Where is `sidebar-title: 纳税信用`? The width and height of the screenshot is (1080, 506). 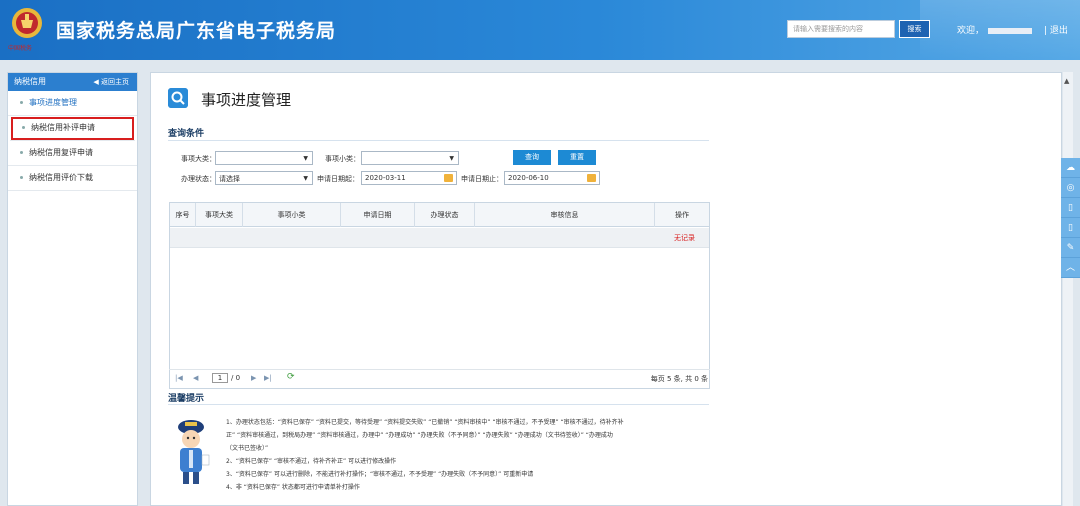 sidebar-title: 纳税信用 is located at coordinates (30, 81).